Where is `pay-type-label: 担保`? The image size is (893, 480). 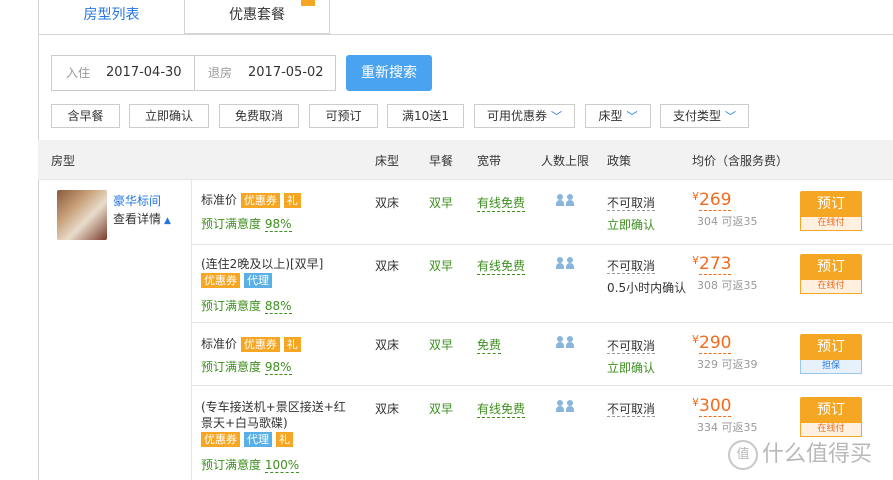 pay-type-label: 担保 is located at coordinates (831, 367).